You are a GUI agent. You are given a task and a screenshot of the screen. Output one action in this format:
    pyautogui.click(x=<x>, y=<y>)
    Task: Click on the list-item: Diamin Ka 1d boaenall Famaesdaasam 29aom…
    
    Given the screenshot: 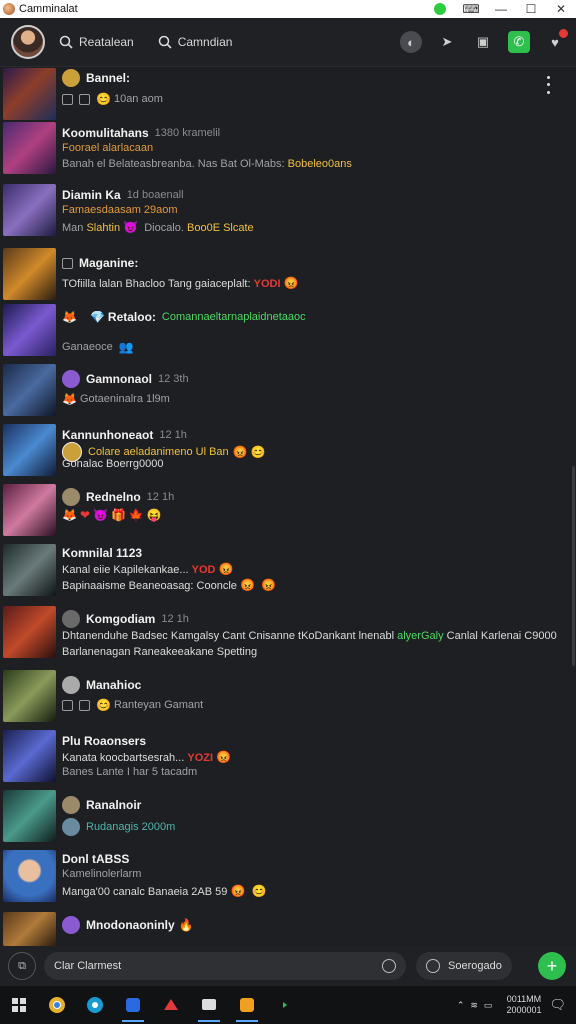 What is the action you would take?
    pyautogui.click(x=280, y=214)
    